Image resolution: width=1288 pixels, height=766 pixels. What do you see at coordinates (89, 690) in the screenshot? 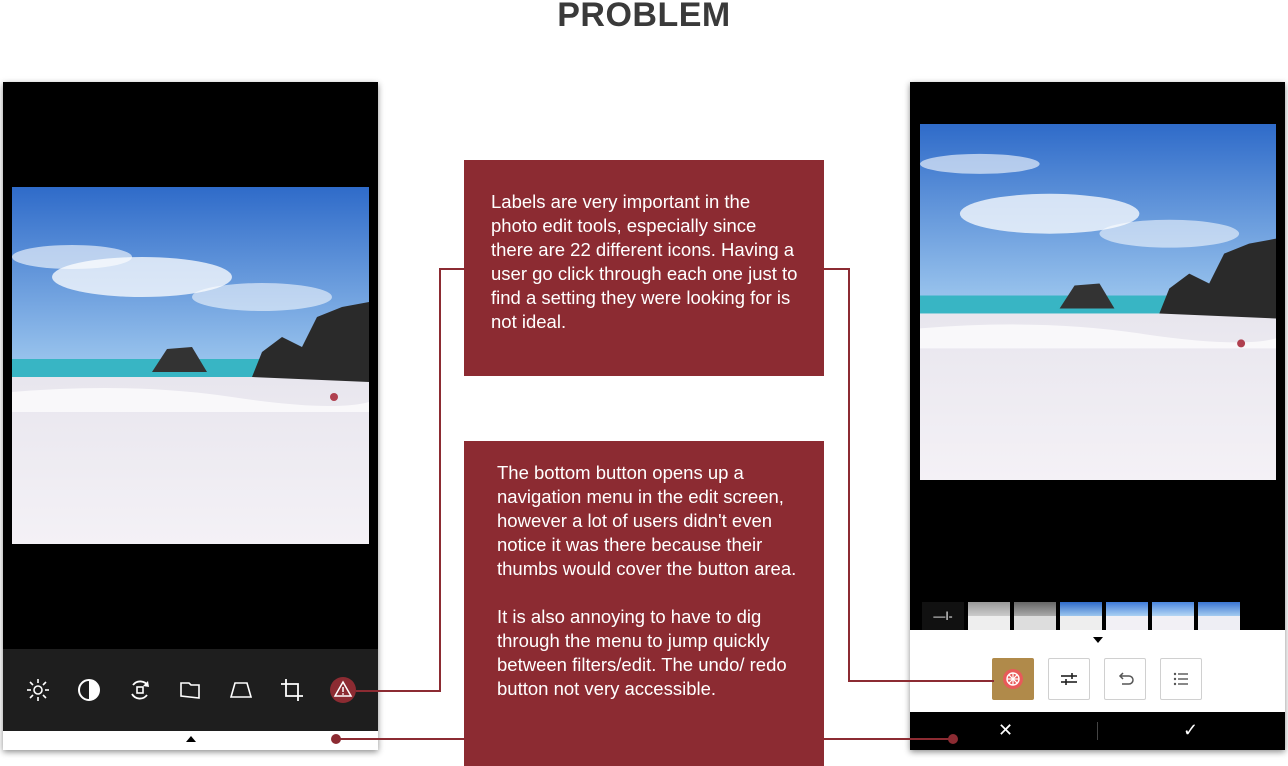
I see `contrast-icon` at bounding box center [89, 690].